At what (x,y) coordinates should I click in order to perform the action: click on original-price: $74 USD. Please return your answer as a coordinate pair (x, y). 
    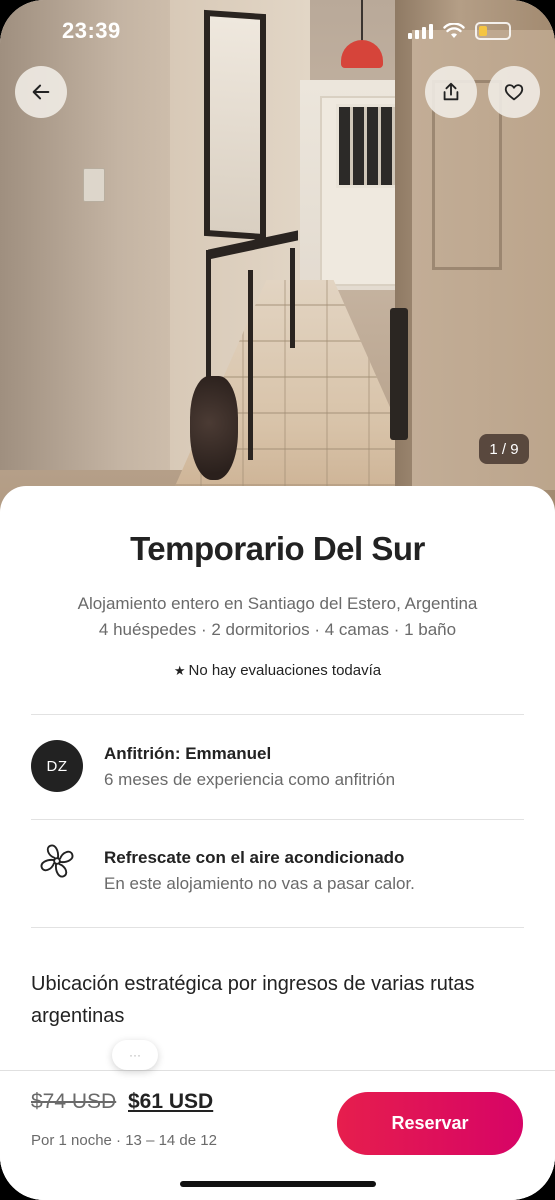
    Looking at the image, I should click on (74, 1101).